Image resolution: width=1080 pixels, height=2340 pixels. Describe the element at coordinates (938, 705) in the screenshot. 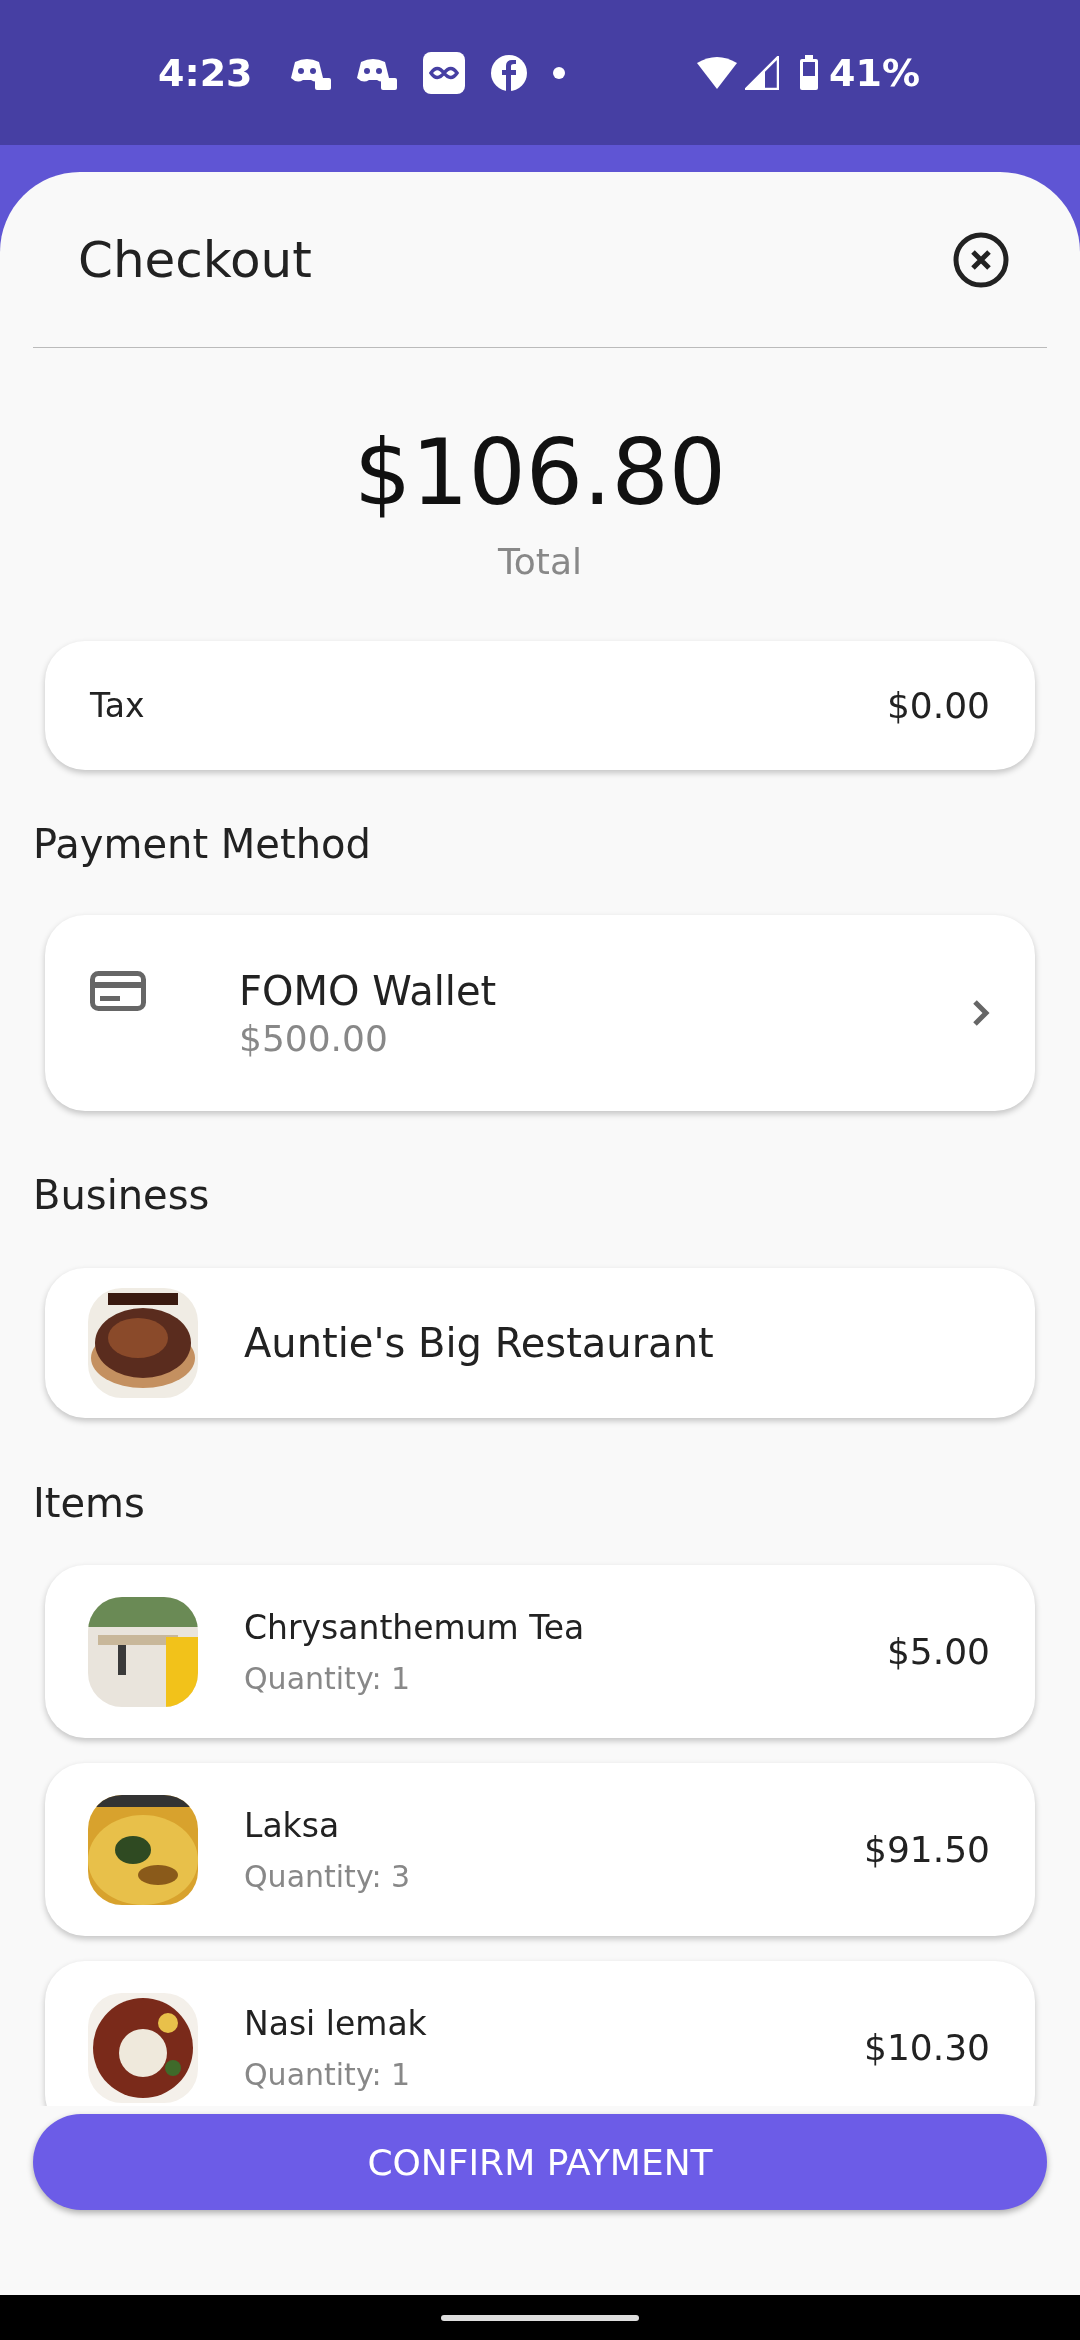

I see `tax-amount: $0.00` at that location.